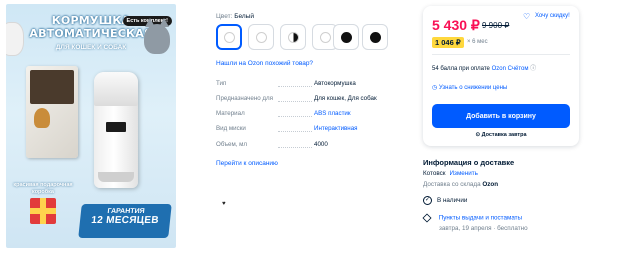 The image size is (640, 257). Describe the element at coordinates (477, 42) in the screenshot. I see `installment-period: × 6 мес` at that location.